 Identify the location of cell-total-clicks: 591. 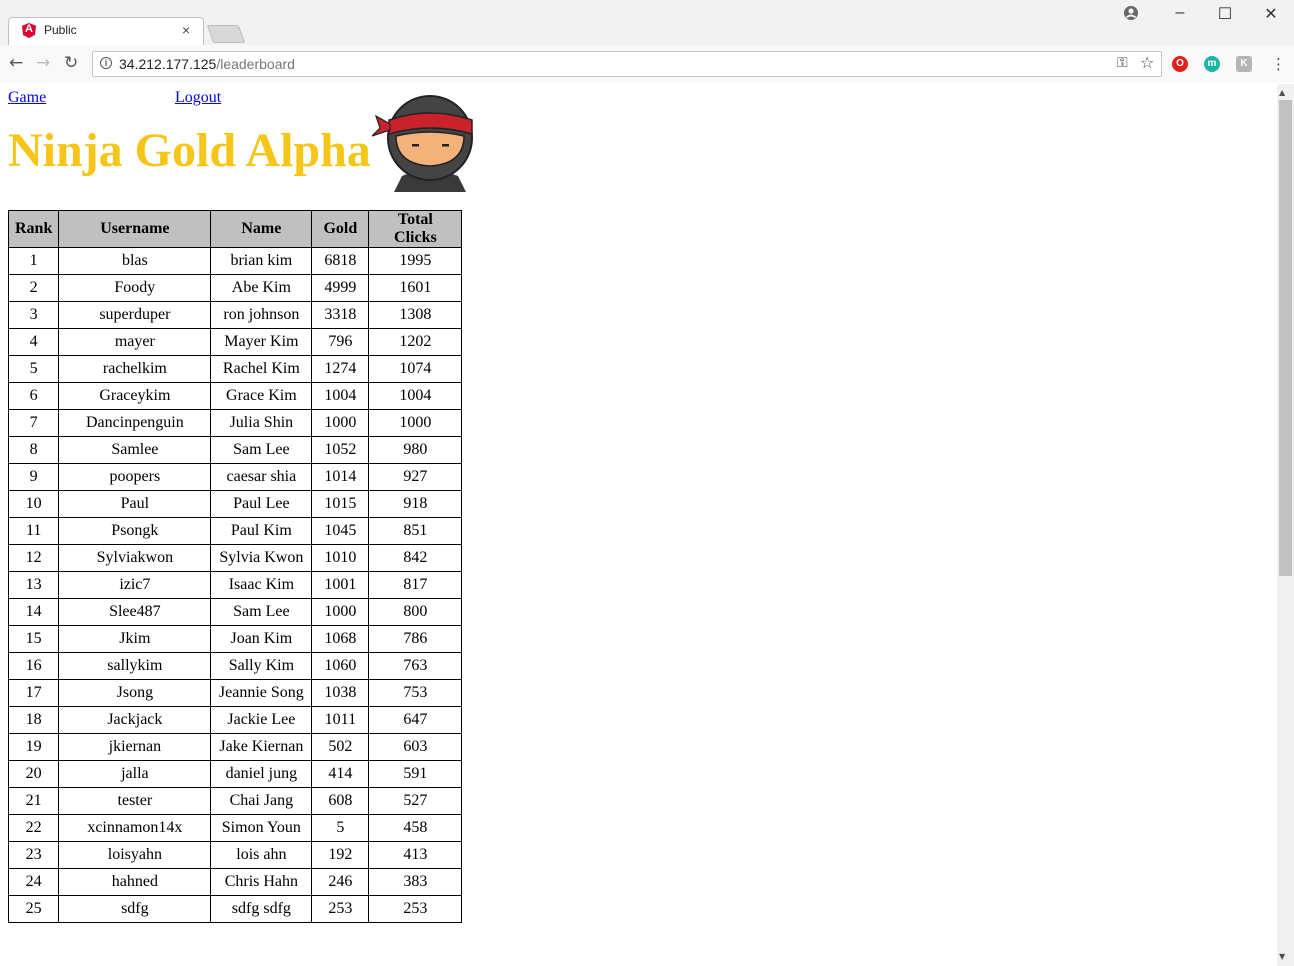
(415, 774).